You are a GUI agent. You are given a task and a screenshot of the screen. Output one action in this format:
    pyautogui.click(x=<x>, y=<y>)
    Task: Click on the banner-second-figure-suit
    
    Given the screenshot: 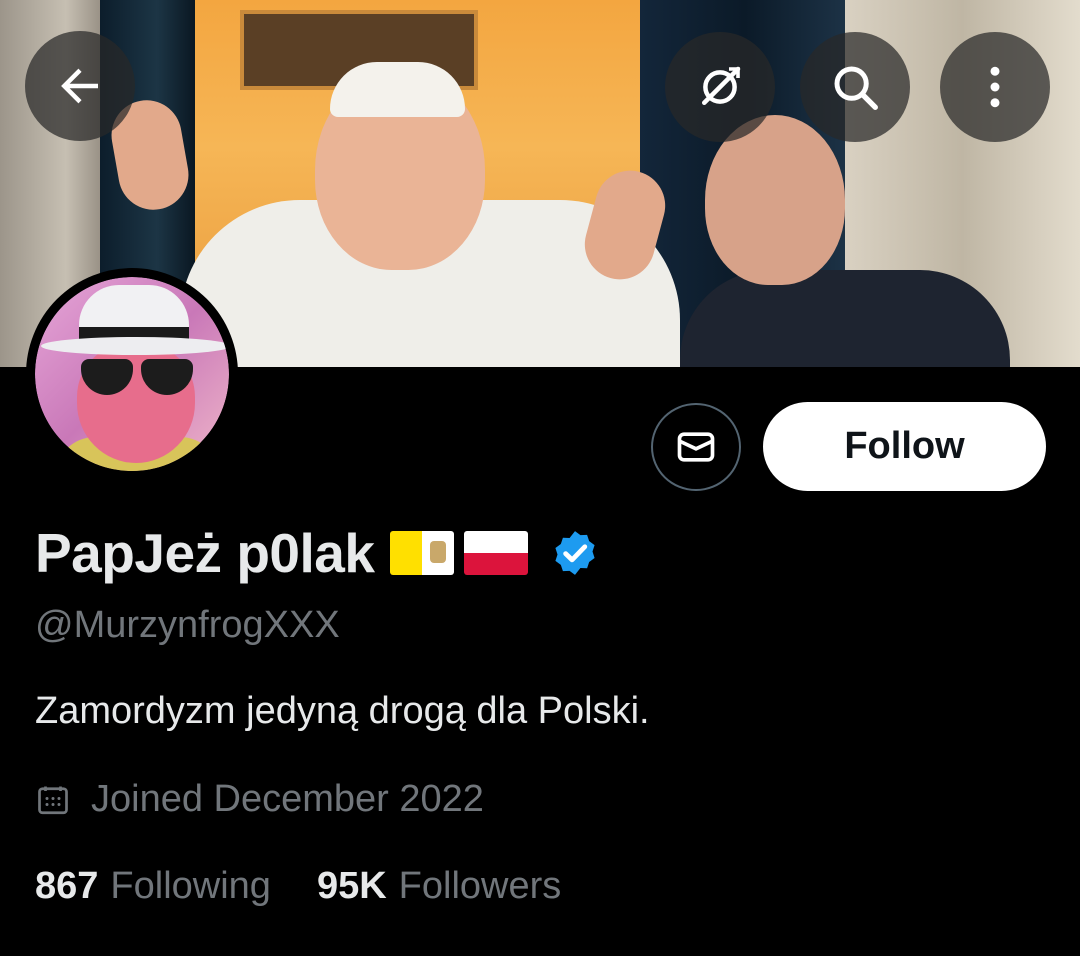 What is the action you would take?
    pyautogui.click(x=845, y=318)
    